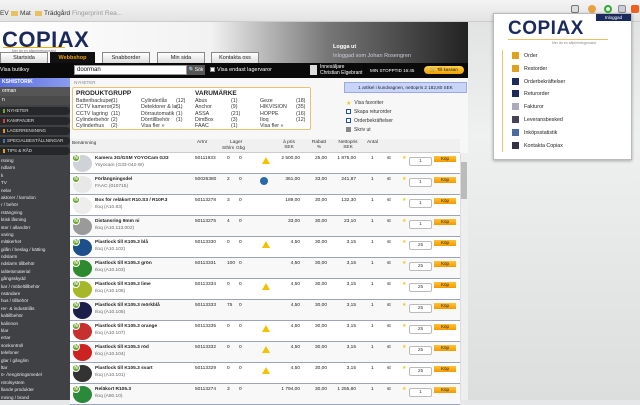  What do you see at coordinates (35, 160) in the screenshot?
I see `sidebar-category: rsning` at bounding box center [35, 160].